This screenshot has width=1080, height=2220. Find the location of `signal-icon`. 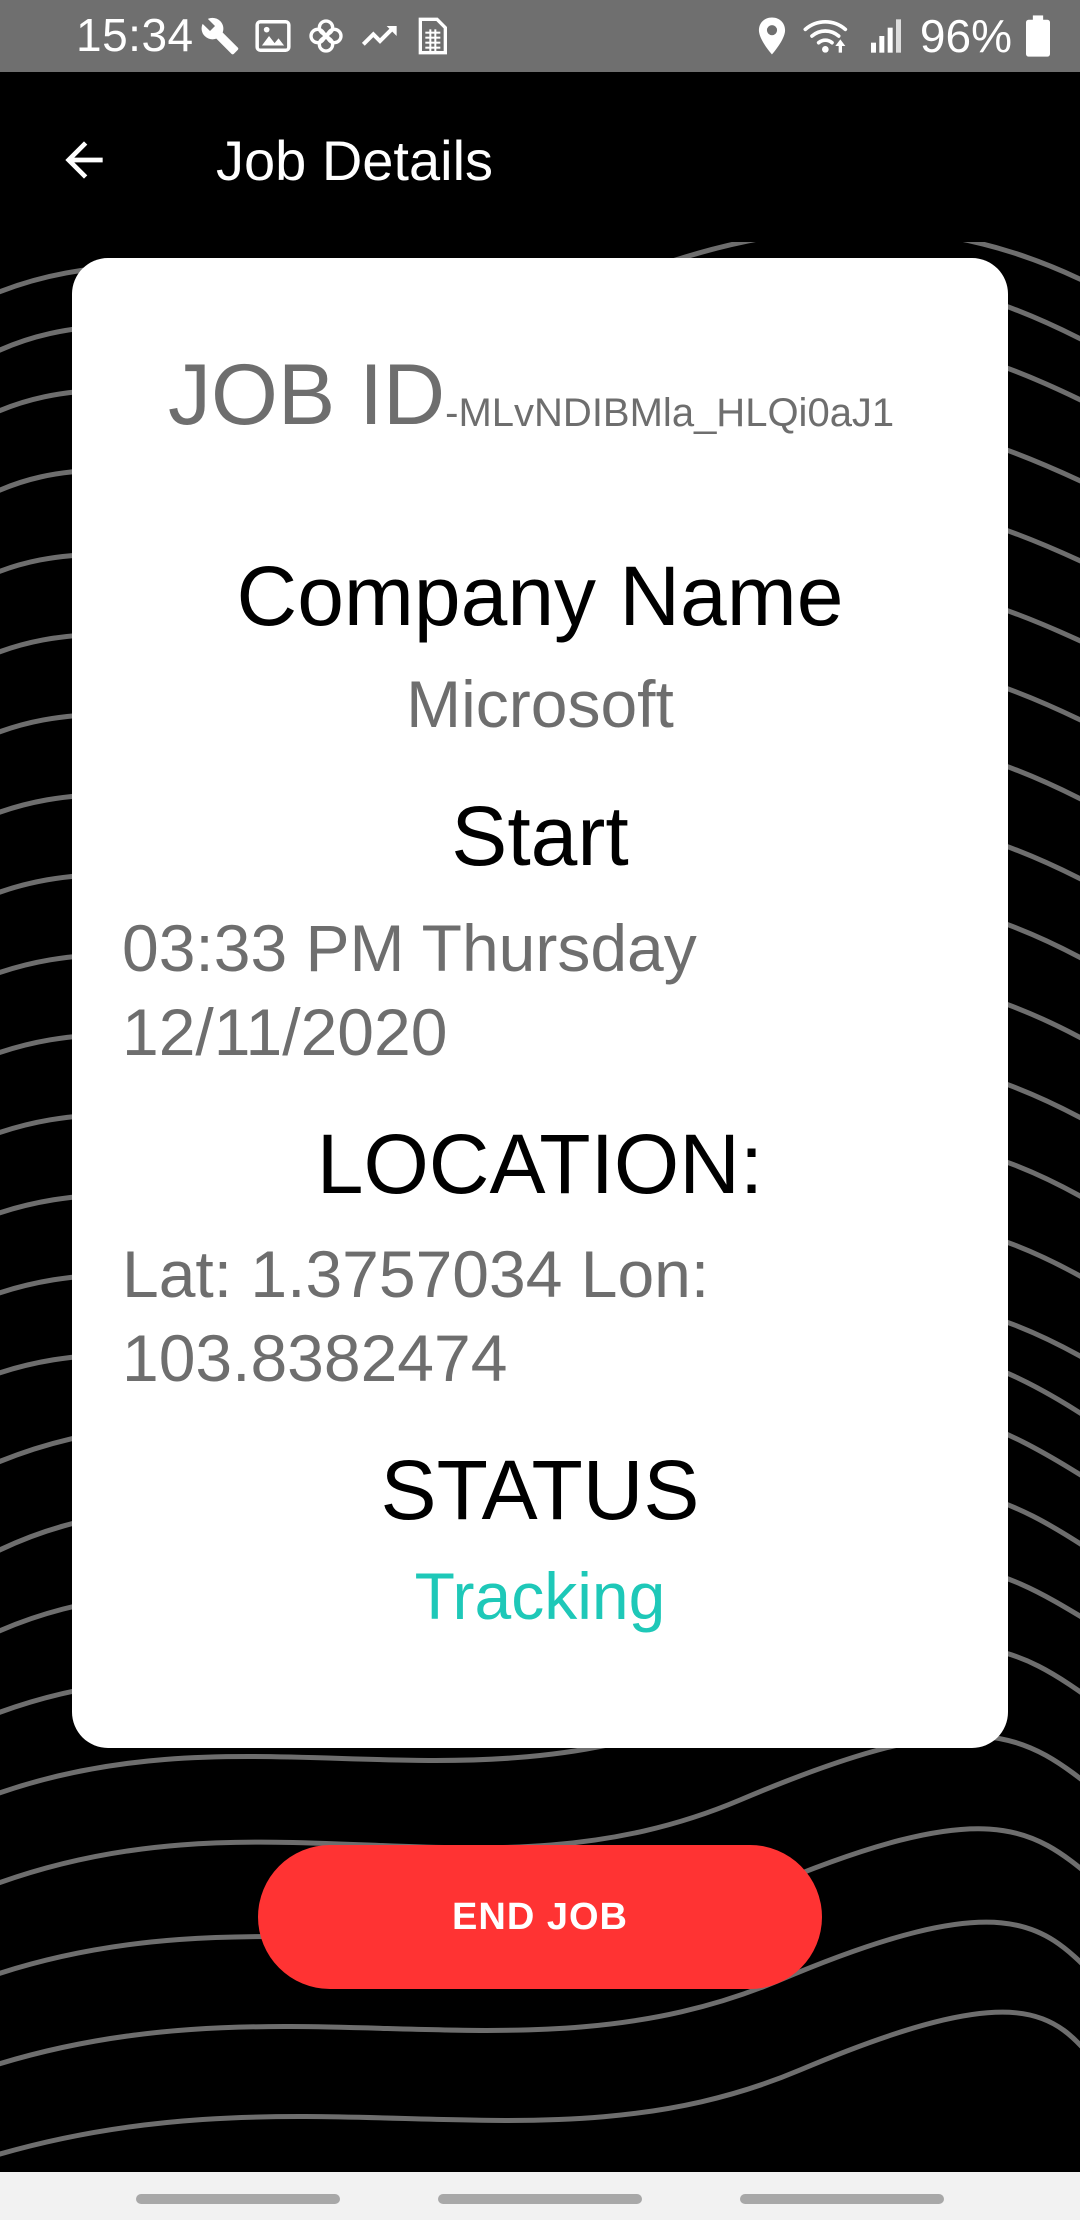

signal-icon is located at coordinates (886, 36).